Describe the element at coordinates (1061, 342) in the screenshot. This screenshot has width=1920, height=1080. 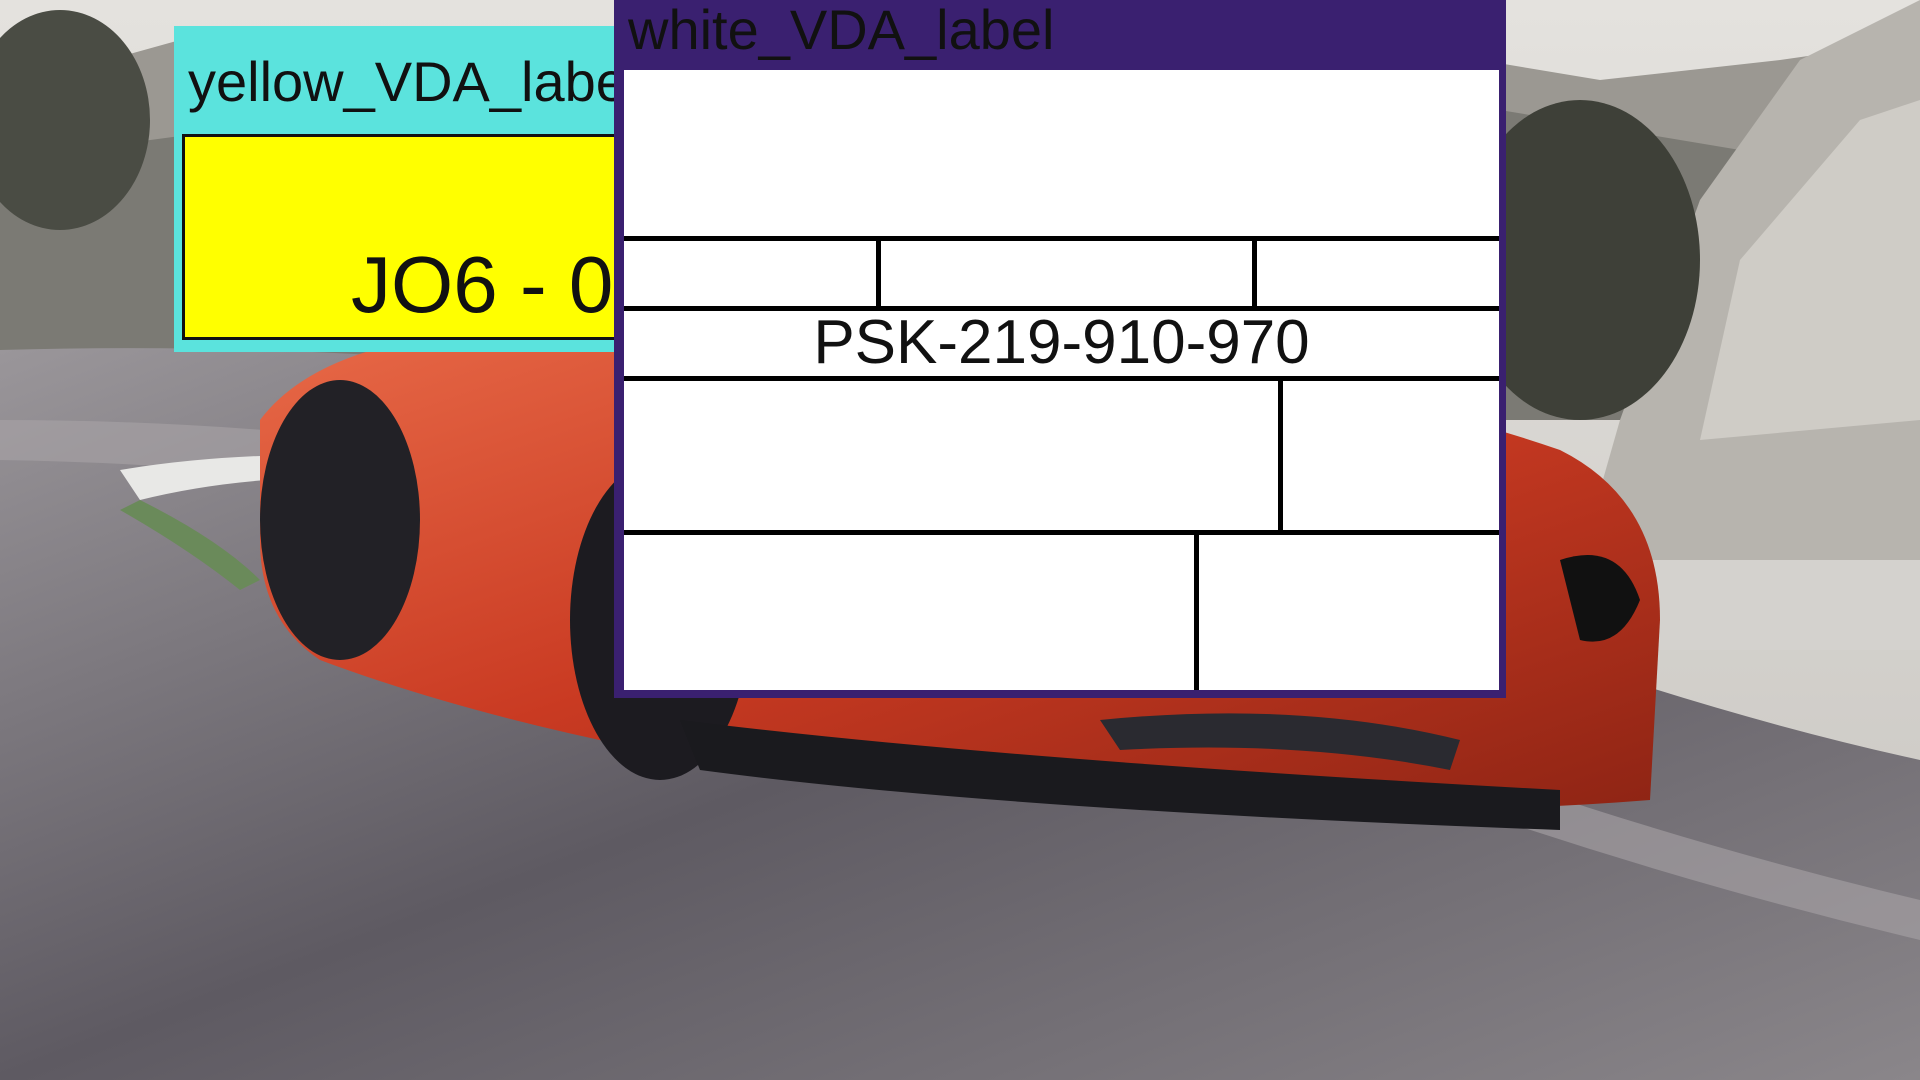
I see `part-number-text: PSK-219-910-970` at that location.